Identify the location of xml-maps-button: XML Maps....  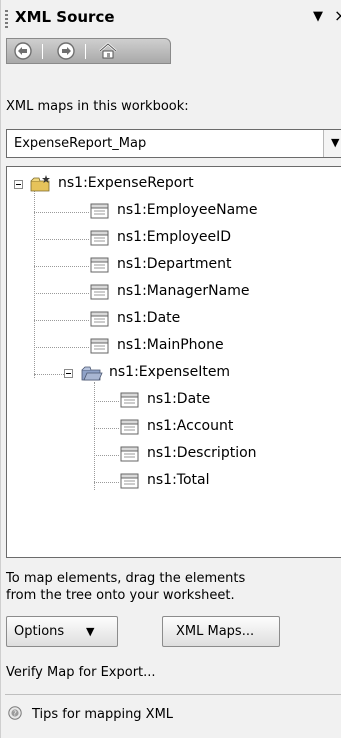
(221, 631).